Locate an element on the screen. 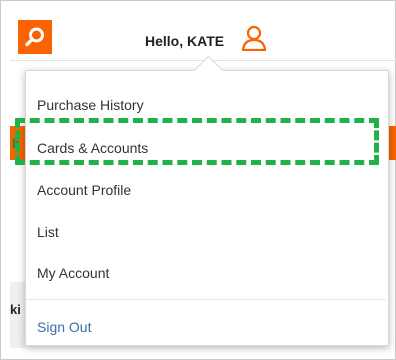 Image resolution: width=396 pixels, height=360 pixels. menu-item-purchase-history: Purchase History is located at coordinates (90, 105).